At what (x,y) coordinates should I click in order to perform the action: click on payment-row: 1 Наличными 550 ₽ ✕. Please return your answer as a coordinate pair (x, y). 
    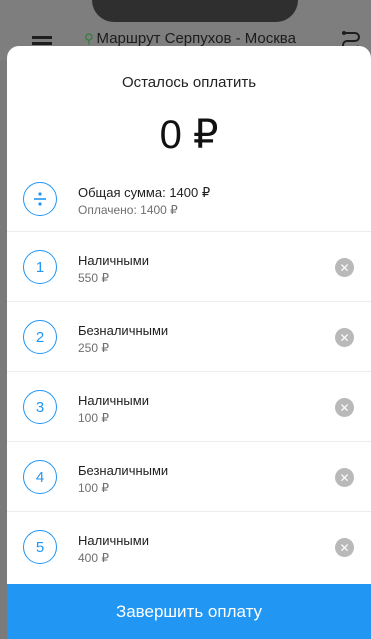
    Looking at the image, I should click on (189, 267).